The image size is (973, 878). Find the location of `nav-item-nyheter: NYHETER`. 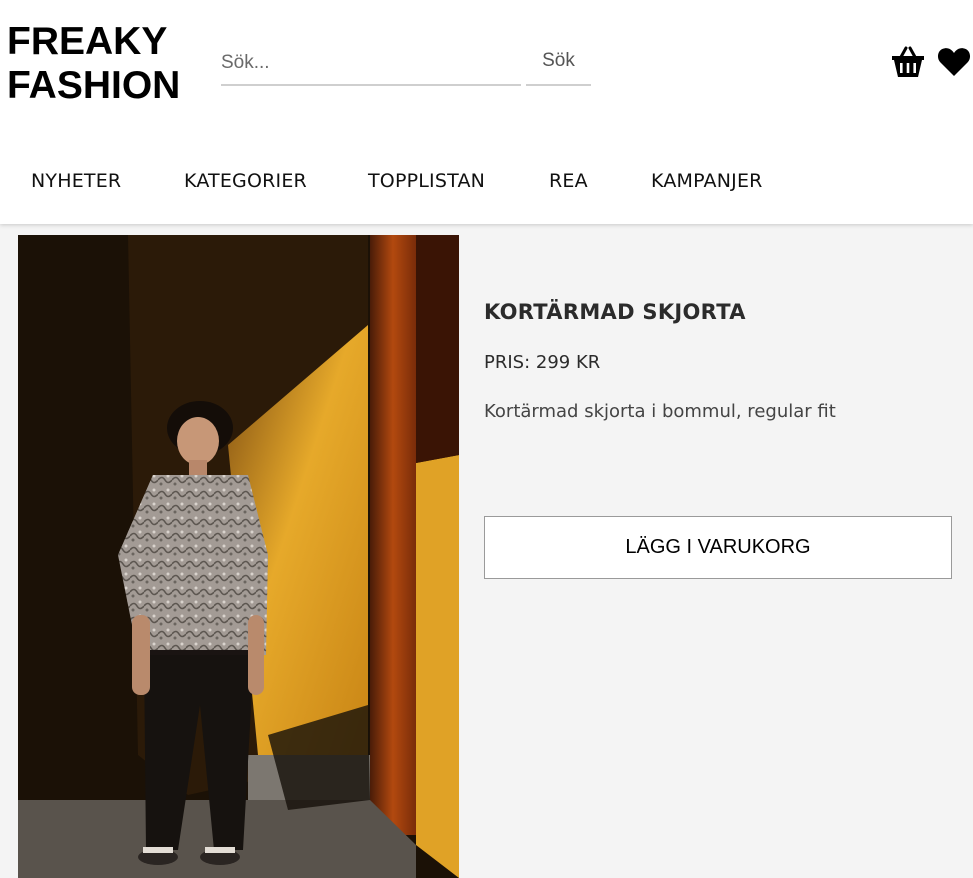

nav-item-nyheter: NYHETER is located at coordinates (76, 181).